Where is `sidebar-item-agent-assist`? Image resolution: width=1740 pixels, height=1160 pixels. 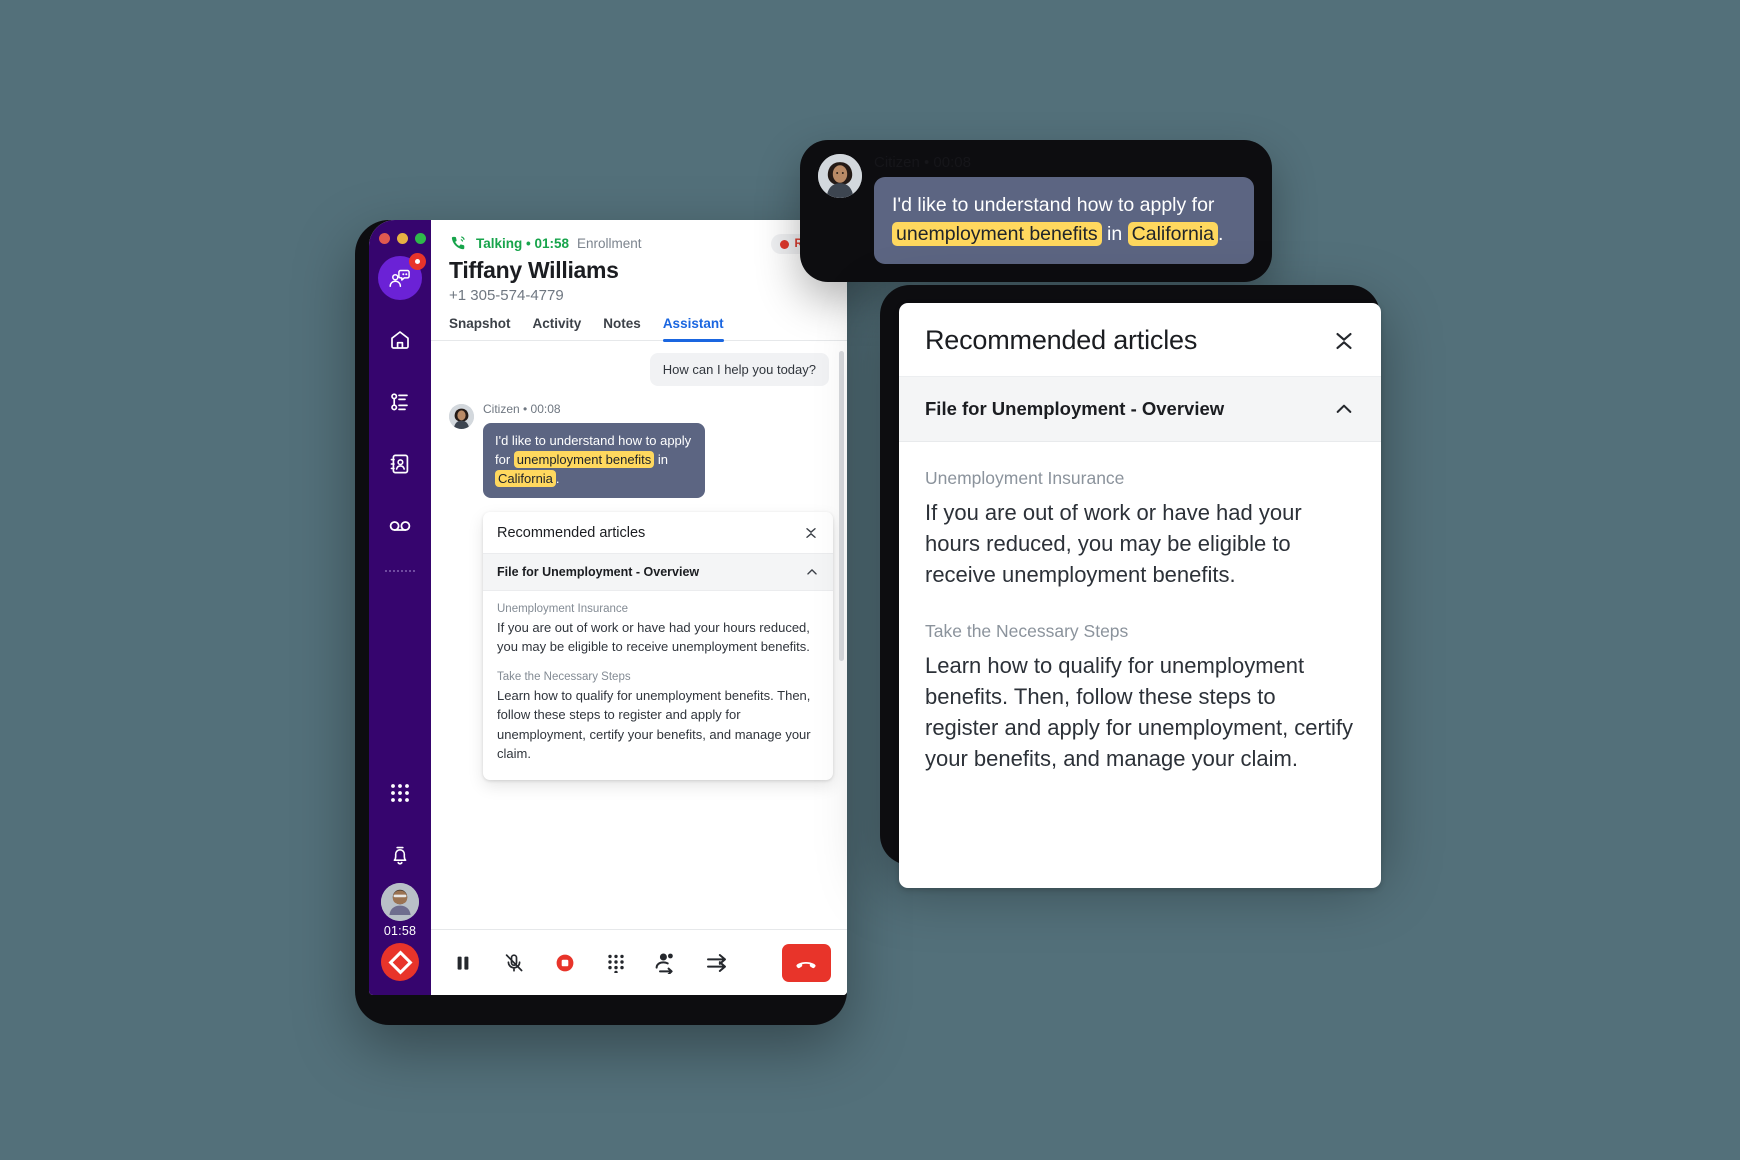 sidebar-item-agent-assist is located at coordinates (402, 276).